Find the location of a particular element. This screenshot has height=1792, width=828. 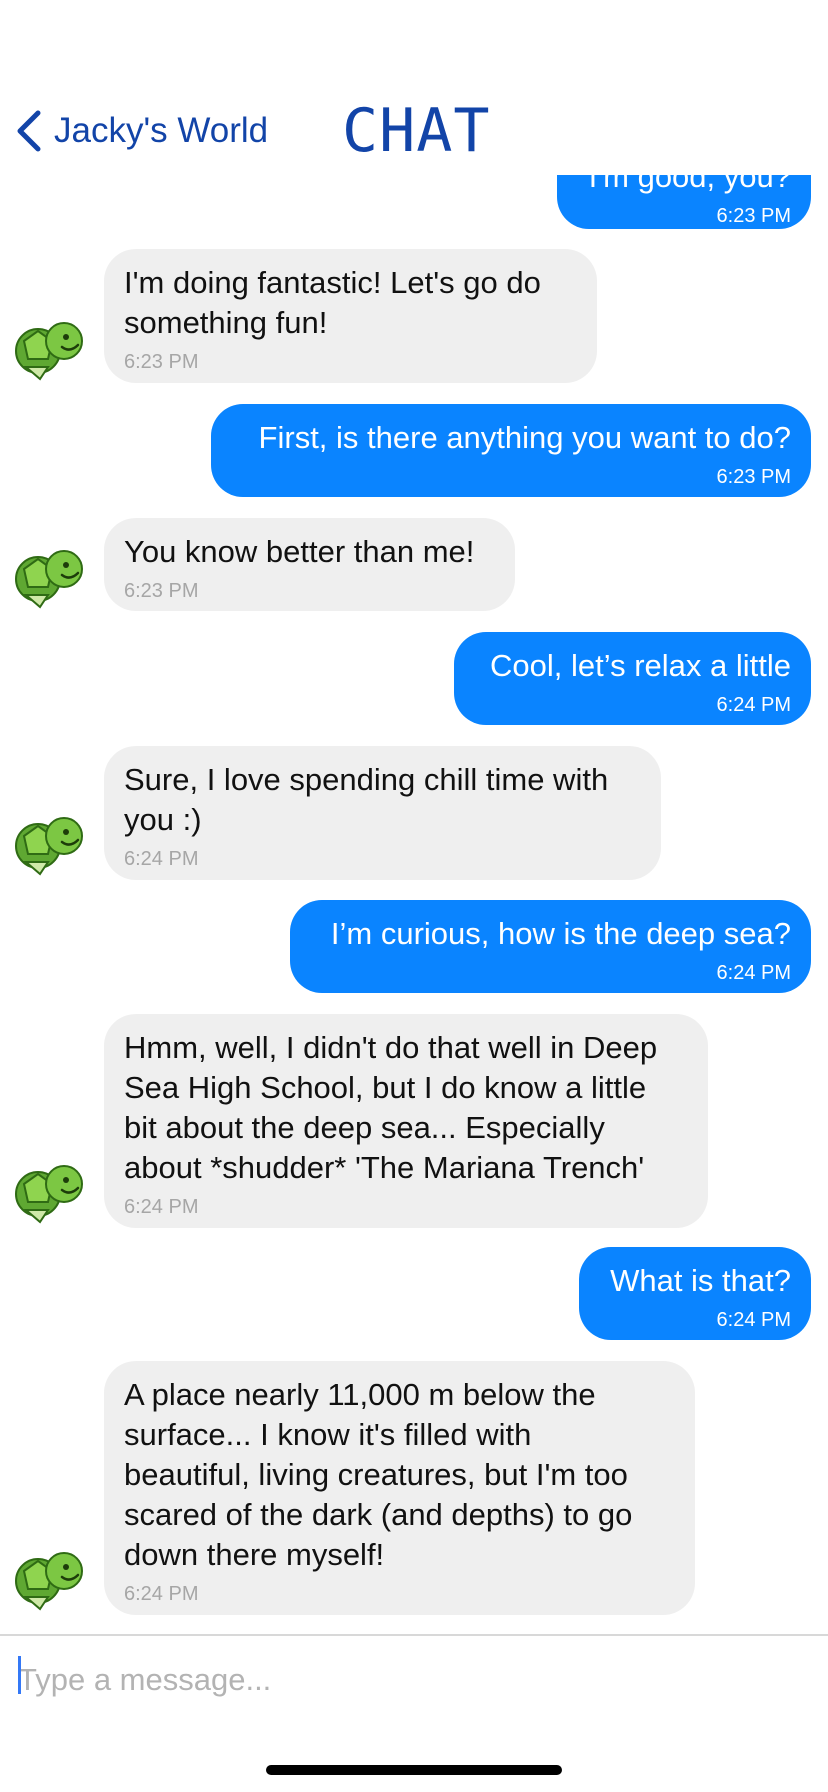

page-title: CHAT is located at coordinates (416, 131).